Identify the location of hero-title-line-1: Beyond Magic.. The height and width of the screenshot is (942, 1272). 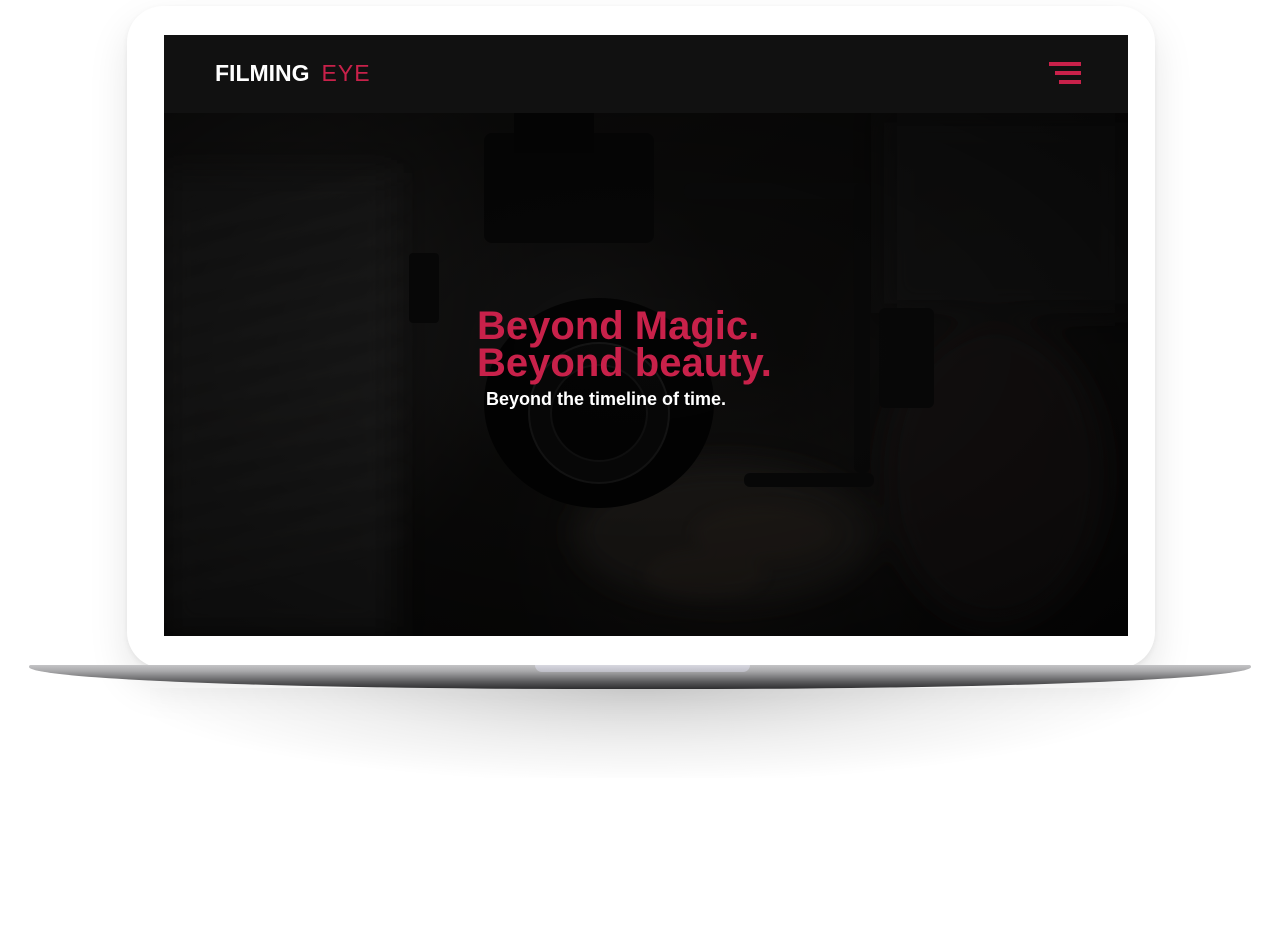
(618, 326).